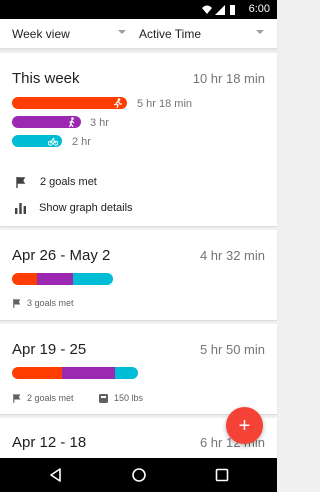  What do you see at coordinates (50, 303) in the screenshot?
I see `goals-met-label: 3 goals met` at bounding box center [50, 303].